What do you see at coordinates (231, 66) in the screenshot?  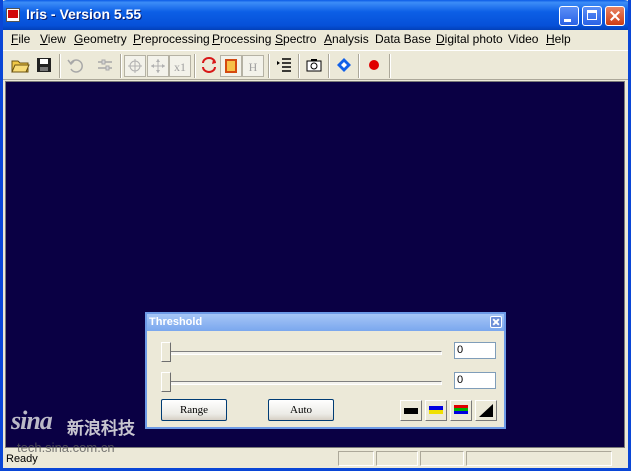 I see `palette-icon` at bounding box center [231, 66].